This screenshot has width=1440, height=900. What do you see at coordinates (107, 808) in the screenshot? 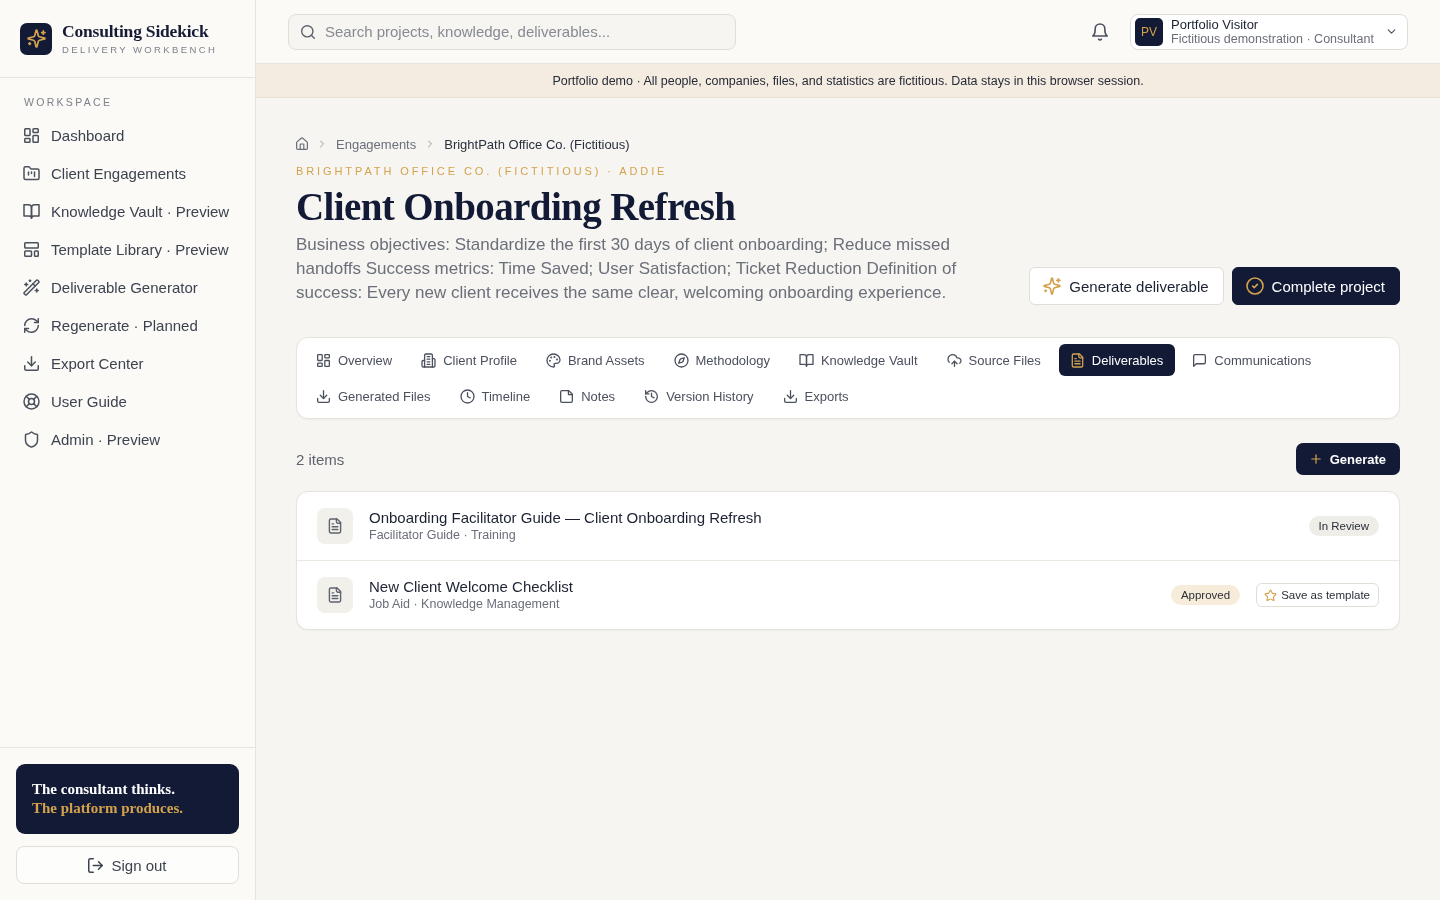
I see `tagline-text: The platform produces.` at bounding box center [107, 808].